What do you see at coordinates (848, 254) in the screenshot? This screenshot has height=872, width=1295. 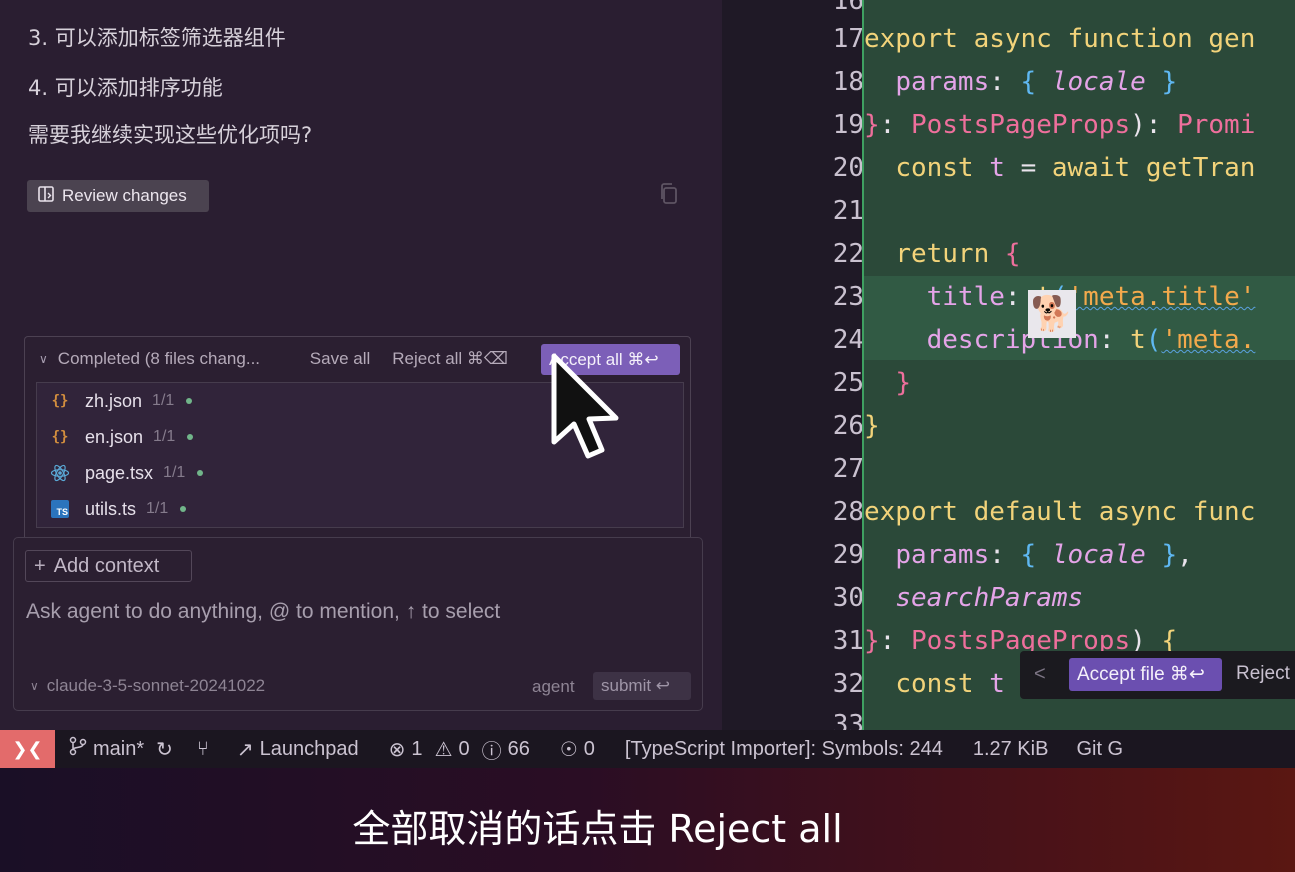 I see `line-number: 22` at bounding box center [848, 254].